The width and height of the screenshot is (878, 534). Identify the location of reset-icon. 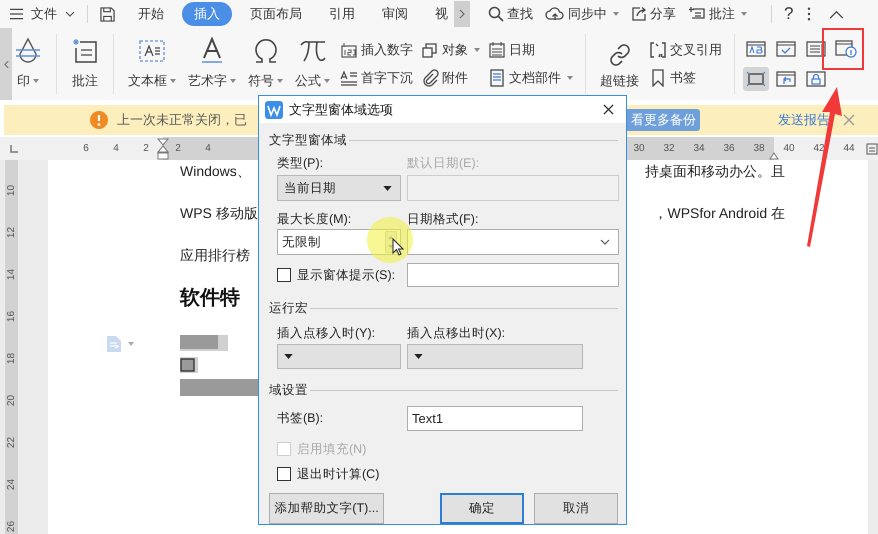
(786, 79).